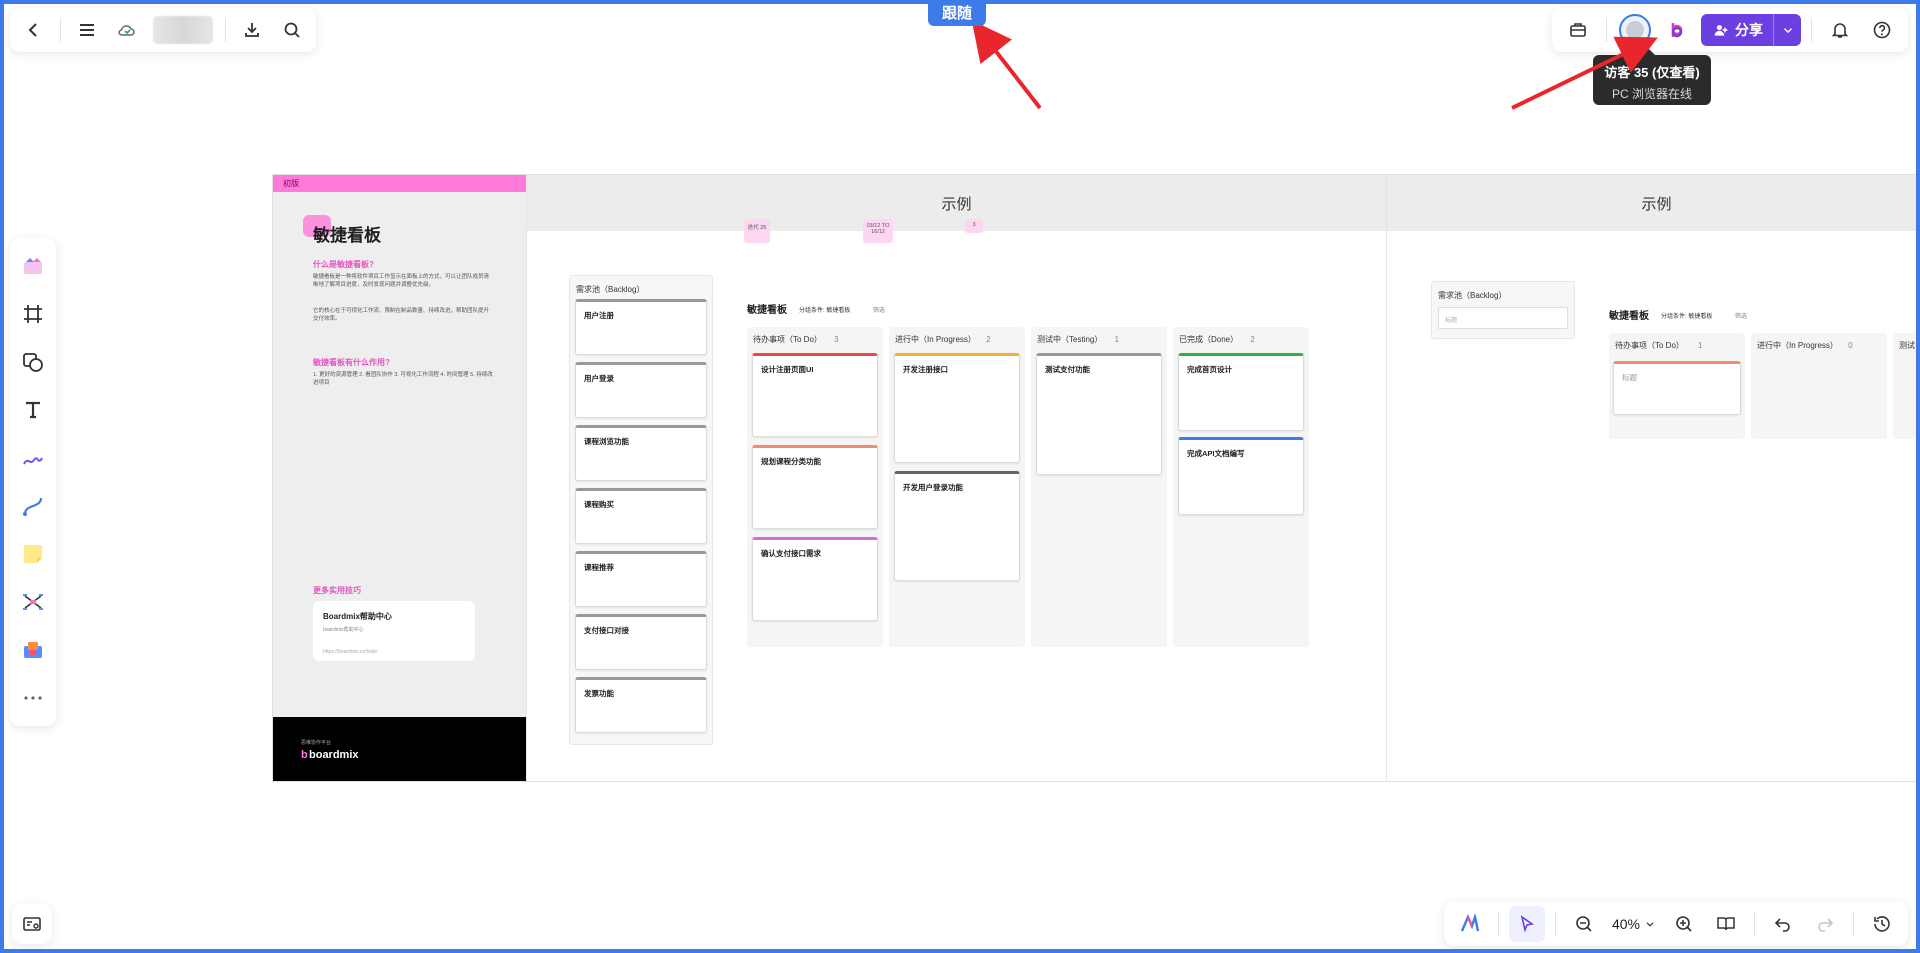  Describe the element at coordinates (957, 14) in the screenshot. I see `follow-tag: 跟随` at that location.